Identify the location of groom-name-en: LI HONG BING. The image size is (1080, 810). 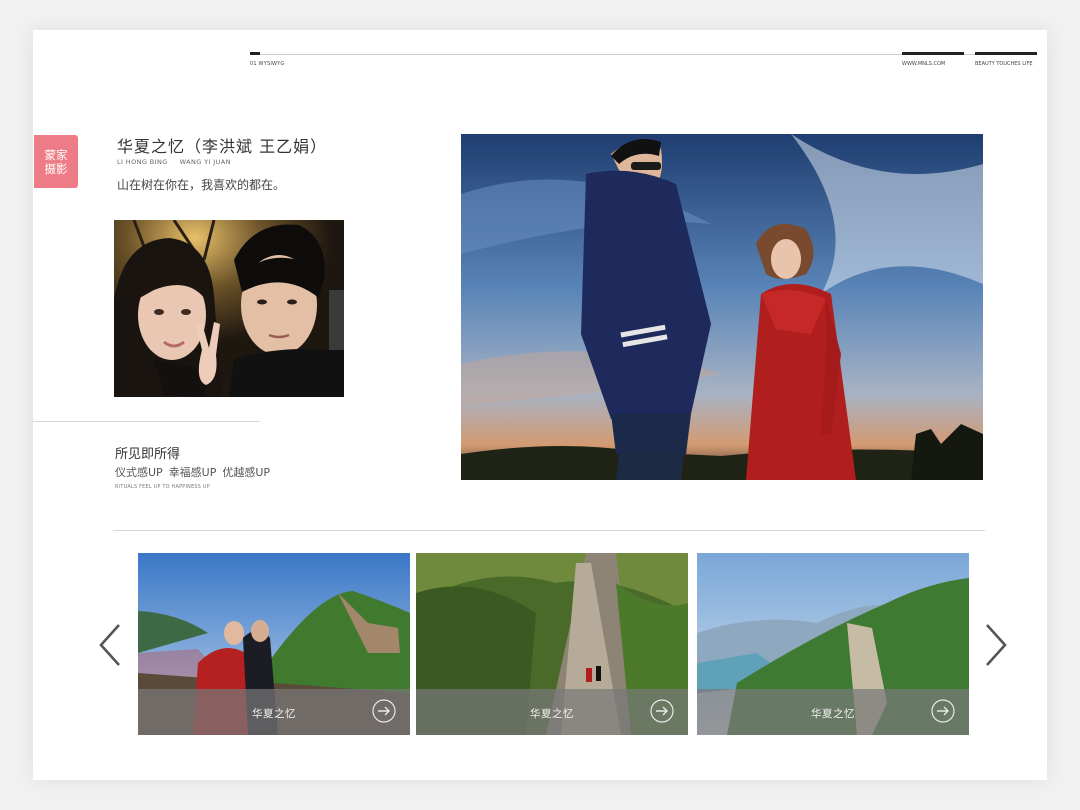
(142, 162).